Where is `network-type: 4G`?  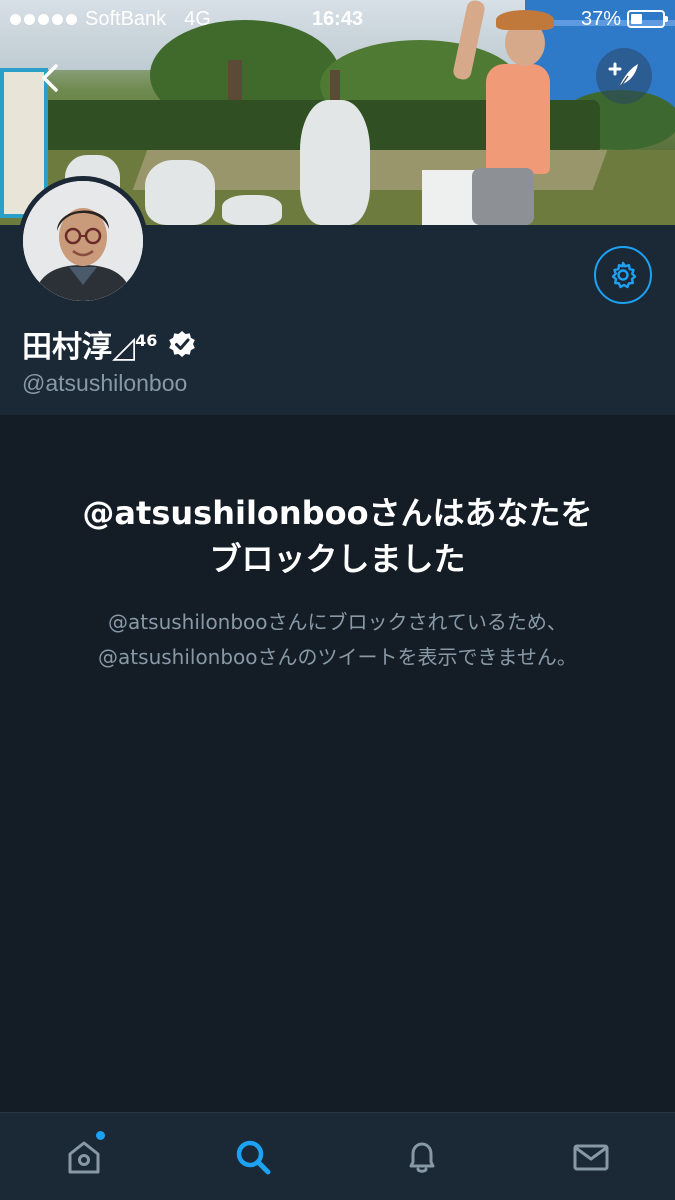
network-type: 4G is located at coordinates (197, 18).